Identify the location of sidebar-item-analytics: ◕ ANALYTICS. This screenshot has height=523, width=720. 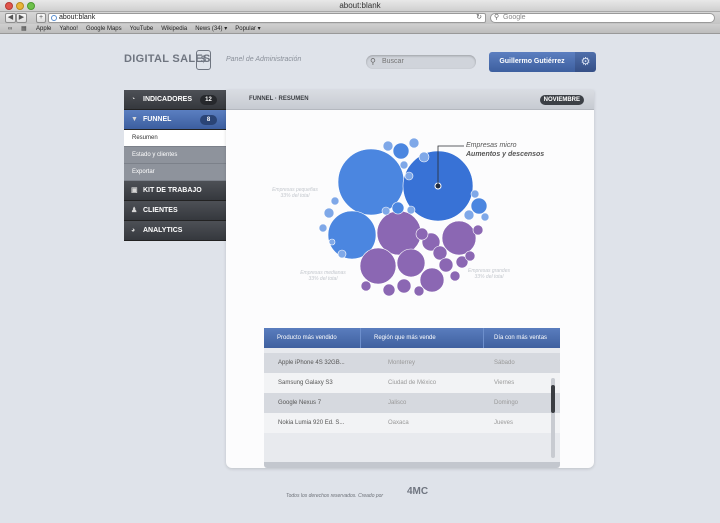
(175, 231).